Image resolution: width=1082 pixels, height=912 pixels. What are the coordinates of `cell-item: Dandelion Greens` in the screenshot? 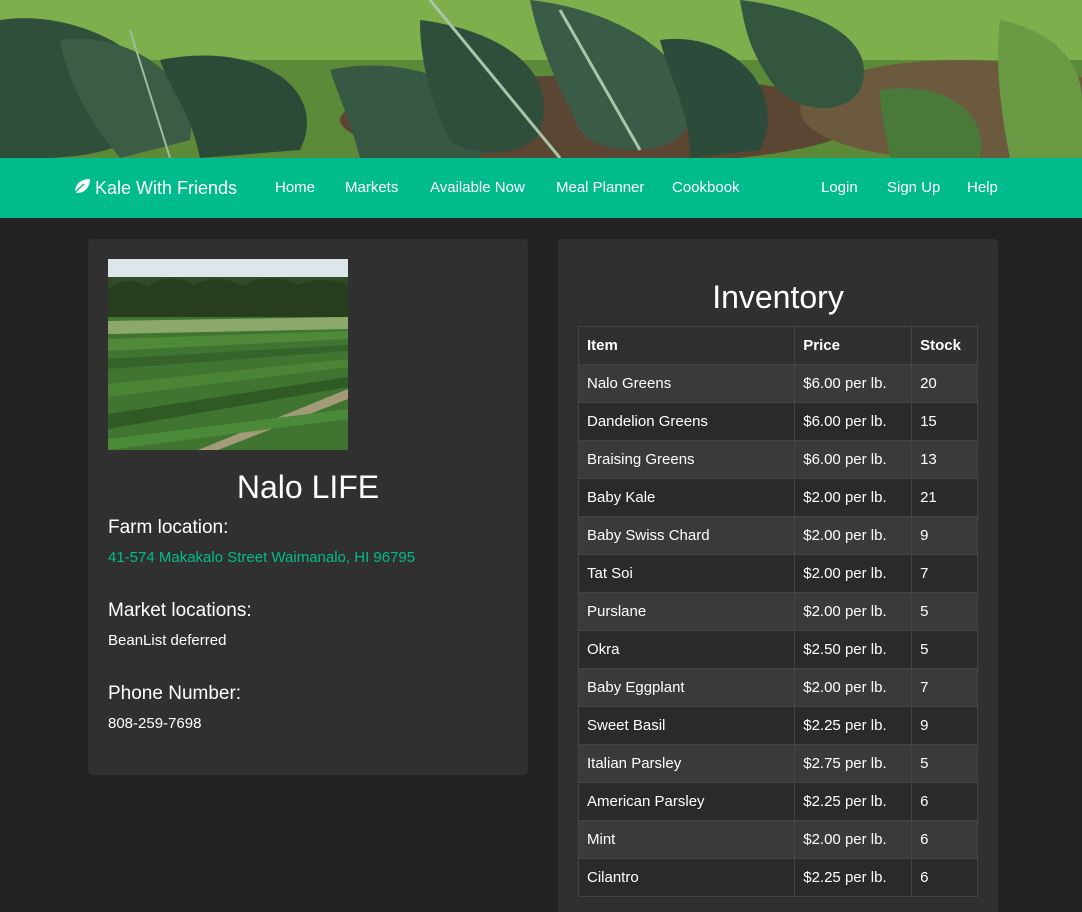 It's located at (686, 421).